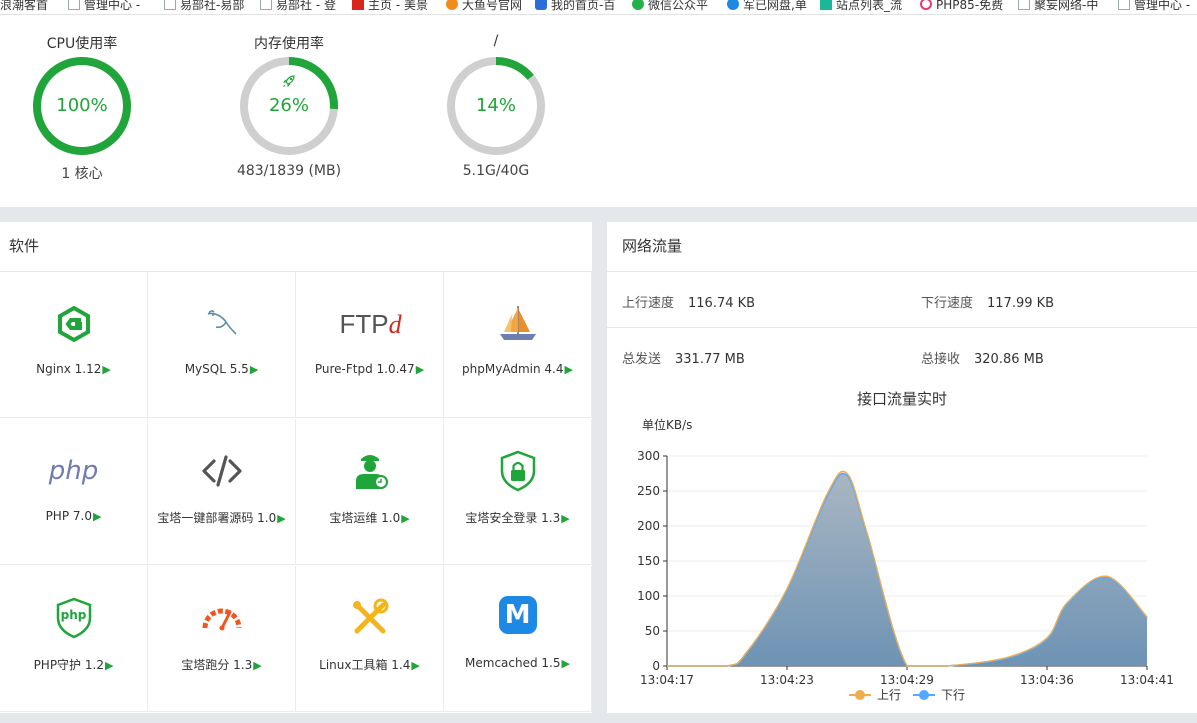 This screenshot has width=1197, height=723. I want to click on bookmark-item: 我的首页-百, so click(575, 6).